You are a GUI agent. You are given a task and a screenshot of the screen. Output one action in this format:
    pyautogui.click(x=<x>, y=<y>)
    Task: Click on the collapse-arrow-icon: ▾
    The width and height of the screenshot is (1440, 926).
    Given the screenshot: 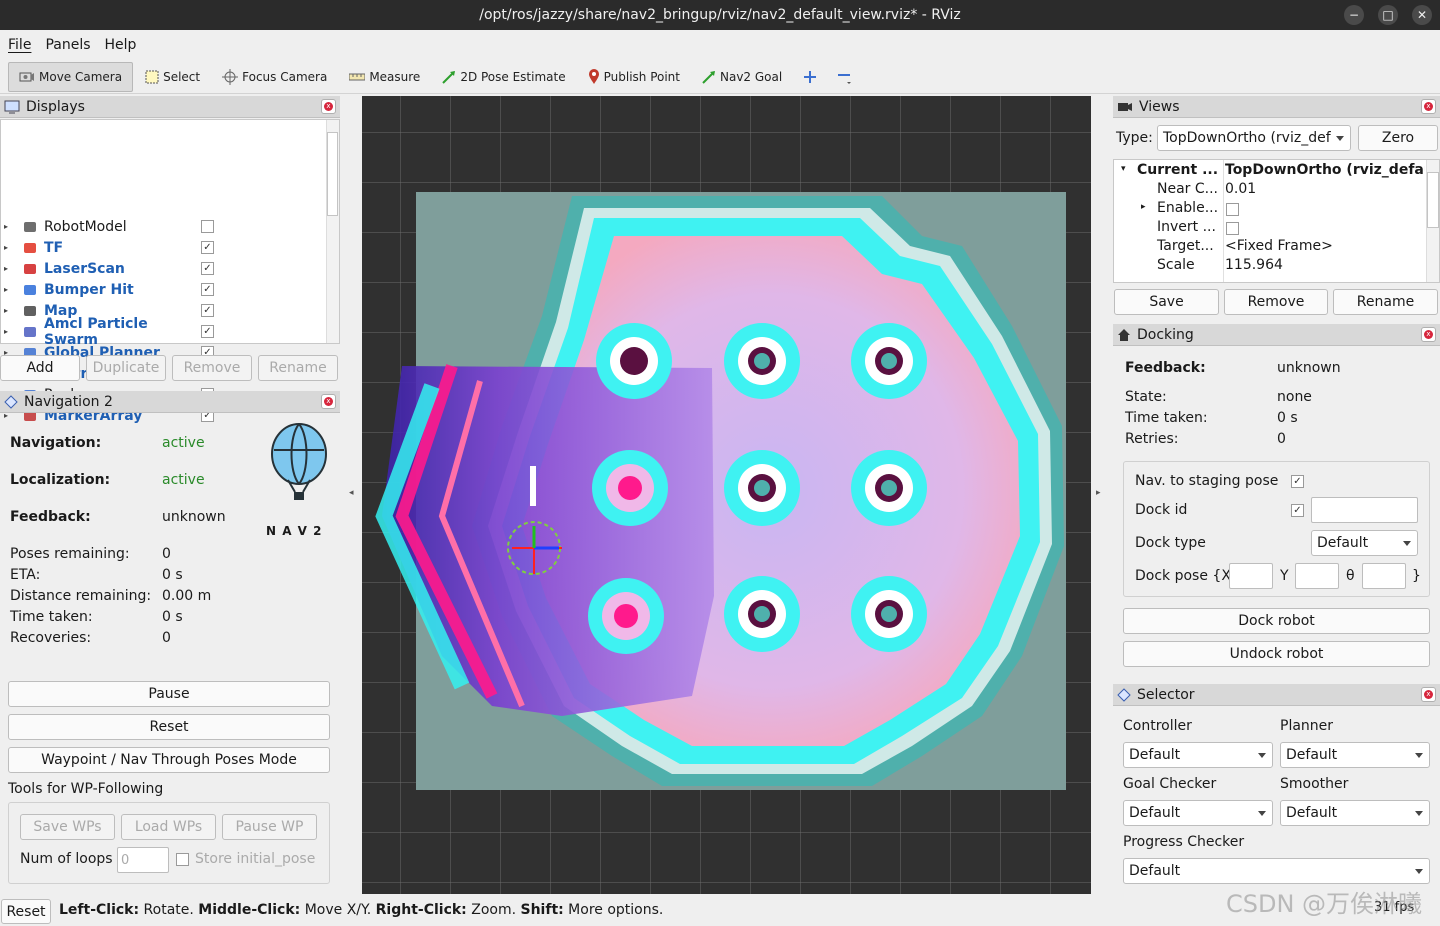 What is the action you would take?
    pyautogui.click(x=1123, y=169)
    